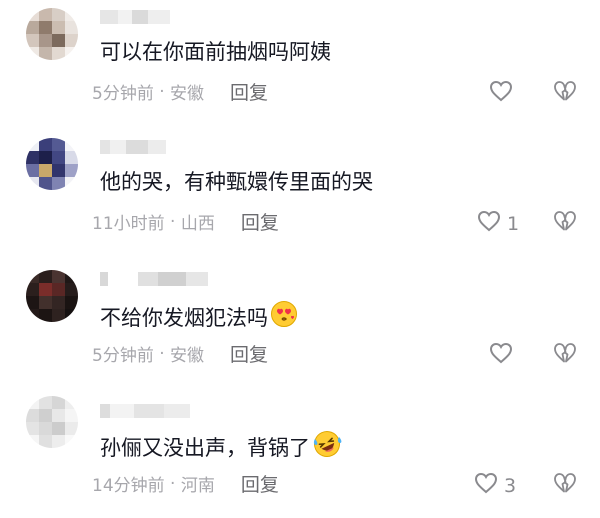 This screenshot has height=518, width=600. I want to click on comment-text: 孙俪又没出声，背锅了, so click(221, 447).